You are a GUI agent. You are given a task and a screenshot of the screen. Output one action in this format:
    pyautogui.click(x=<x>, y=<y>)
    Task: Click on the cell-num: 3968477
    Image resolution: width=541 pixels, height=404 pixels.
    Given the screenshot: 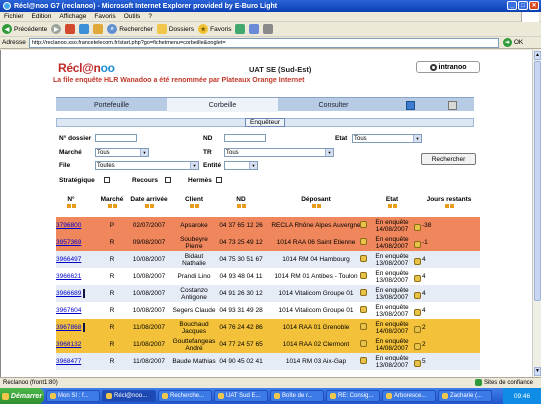 What is the action you would take?
    pyautogui.click(x=71, y=361)
    